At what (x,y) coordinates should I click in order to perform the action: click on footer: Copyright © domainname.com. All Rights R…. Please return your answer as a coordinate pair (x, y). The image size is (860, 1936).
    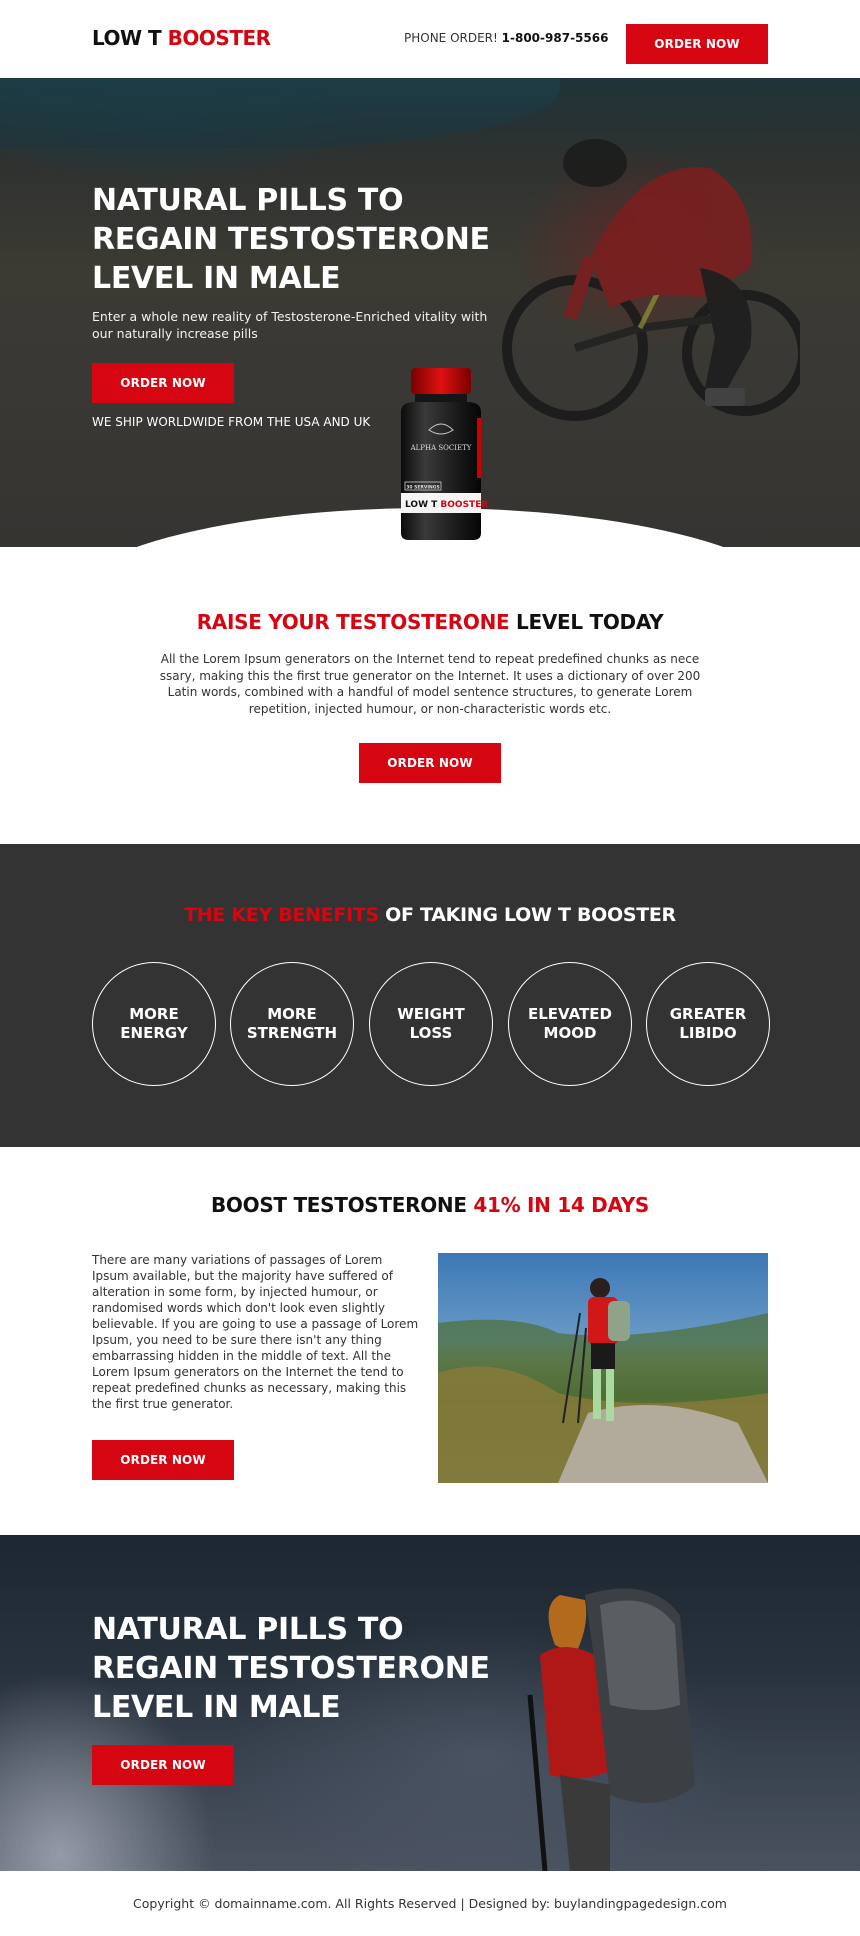
    Looking at the image, I should click on (430, 1903).